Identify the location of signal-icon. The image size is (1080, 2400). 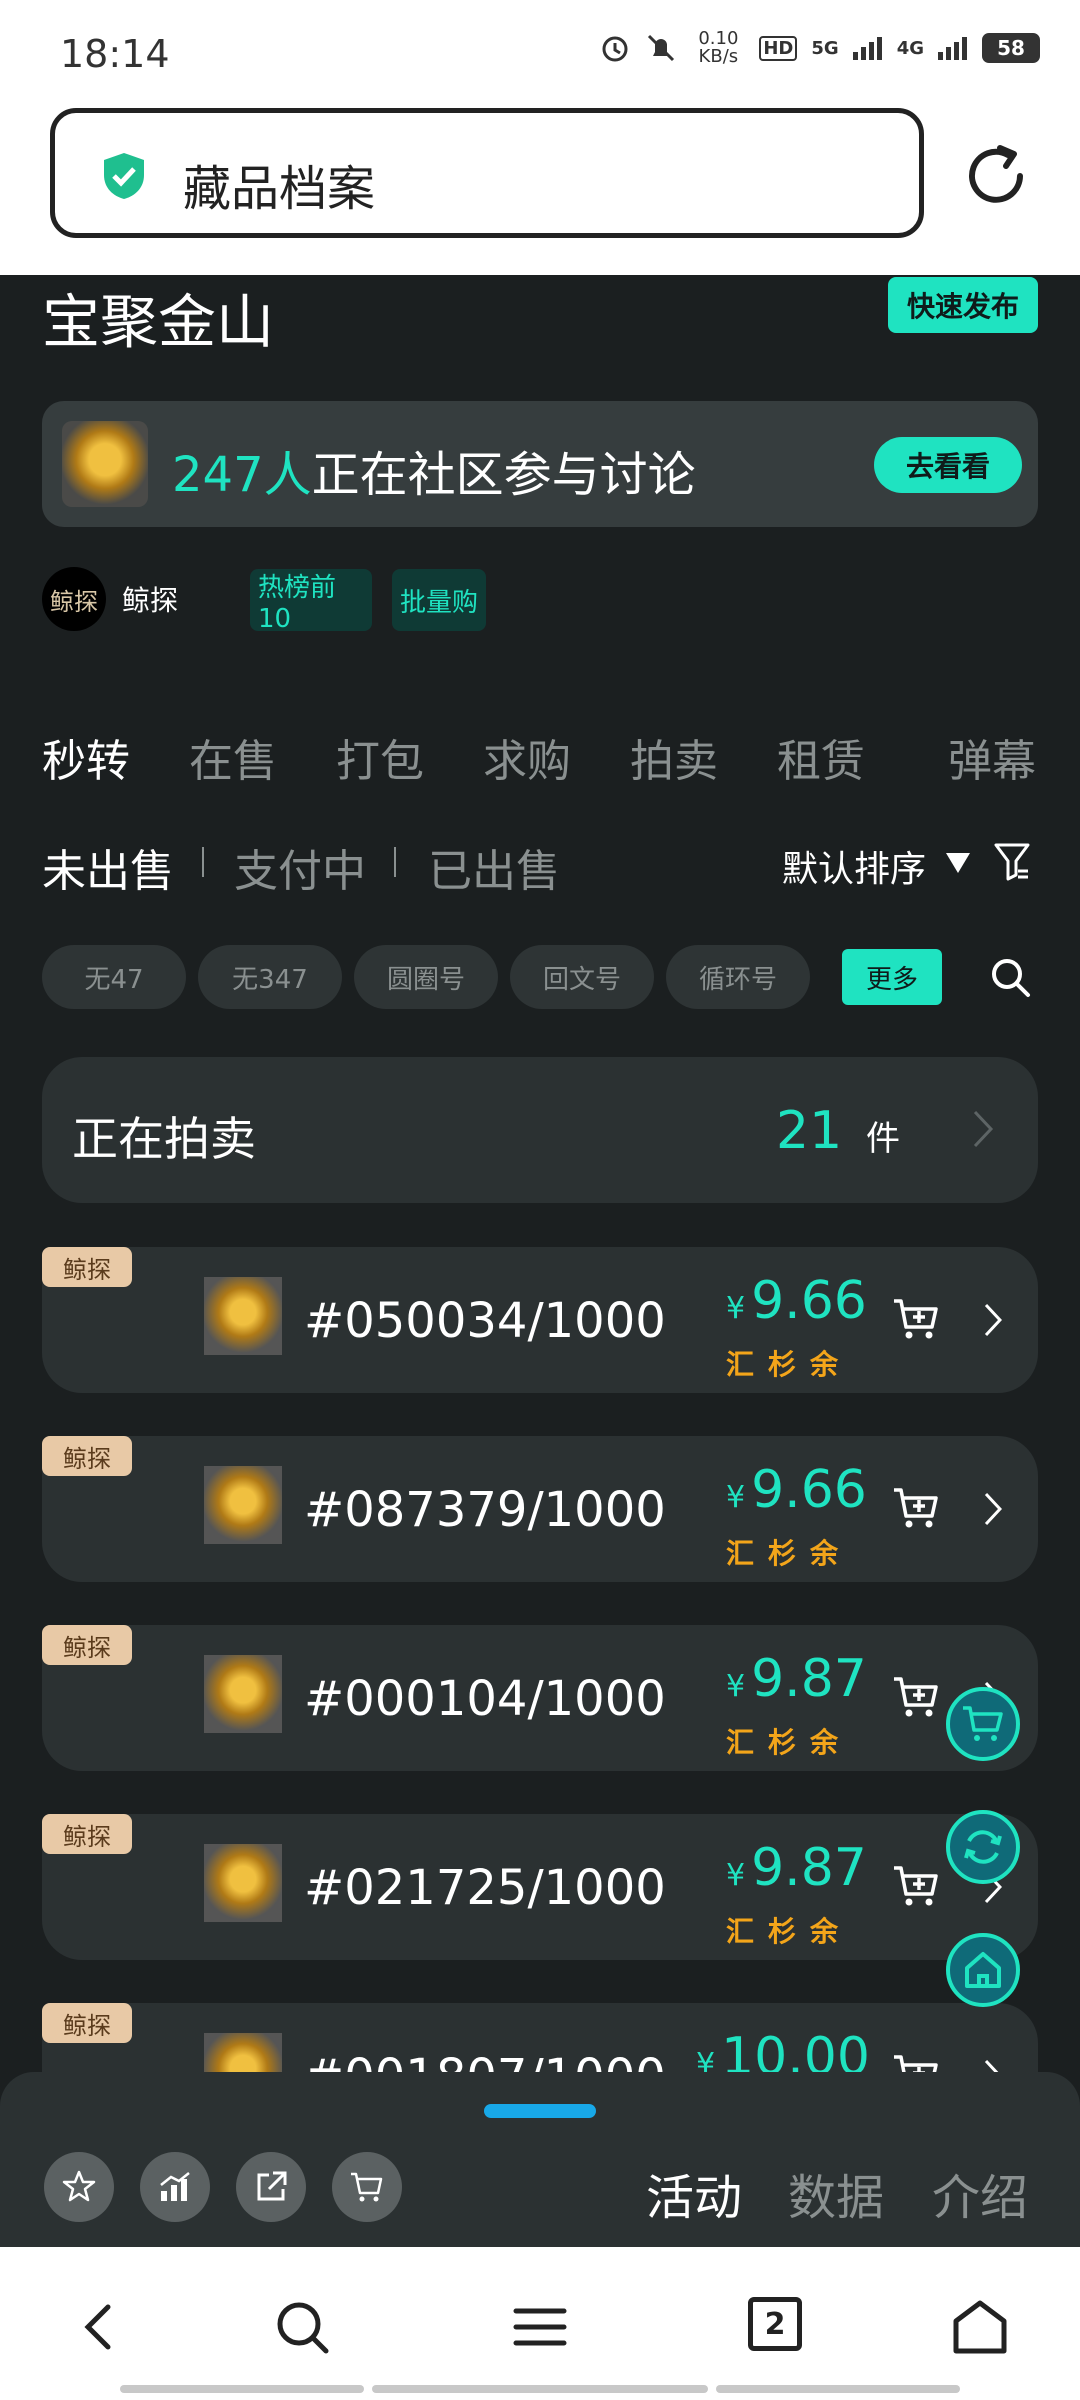
(867, 48).